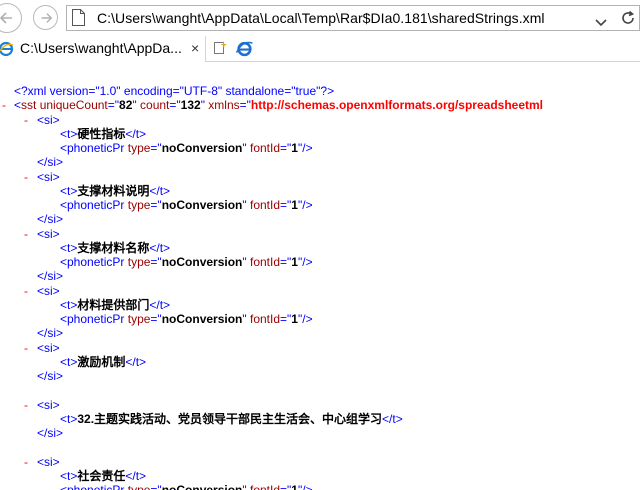 This screenshot has width=640, height=490. What do you see at coordinates (126, 105) in the screenshot?
I see `attr-value: 82` at bounding box center [126, 105].